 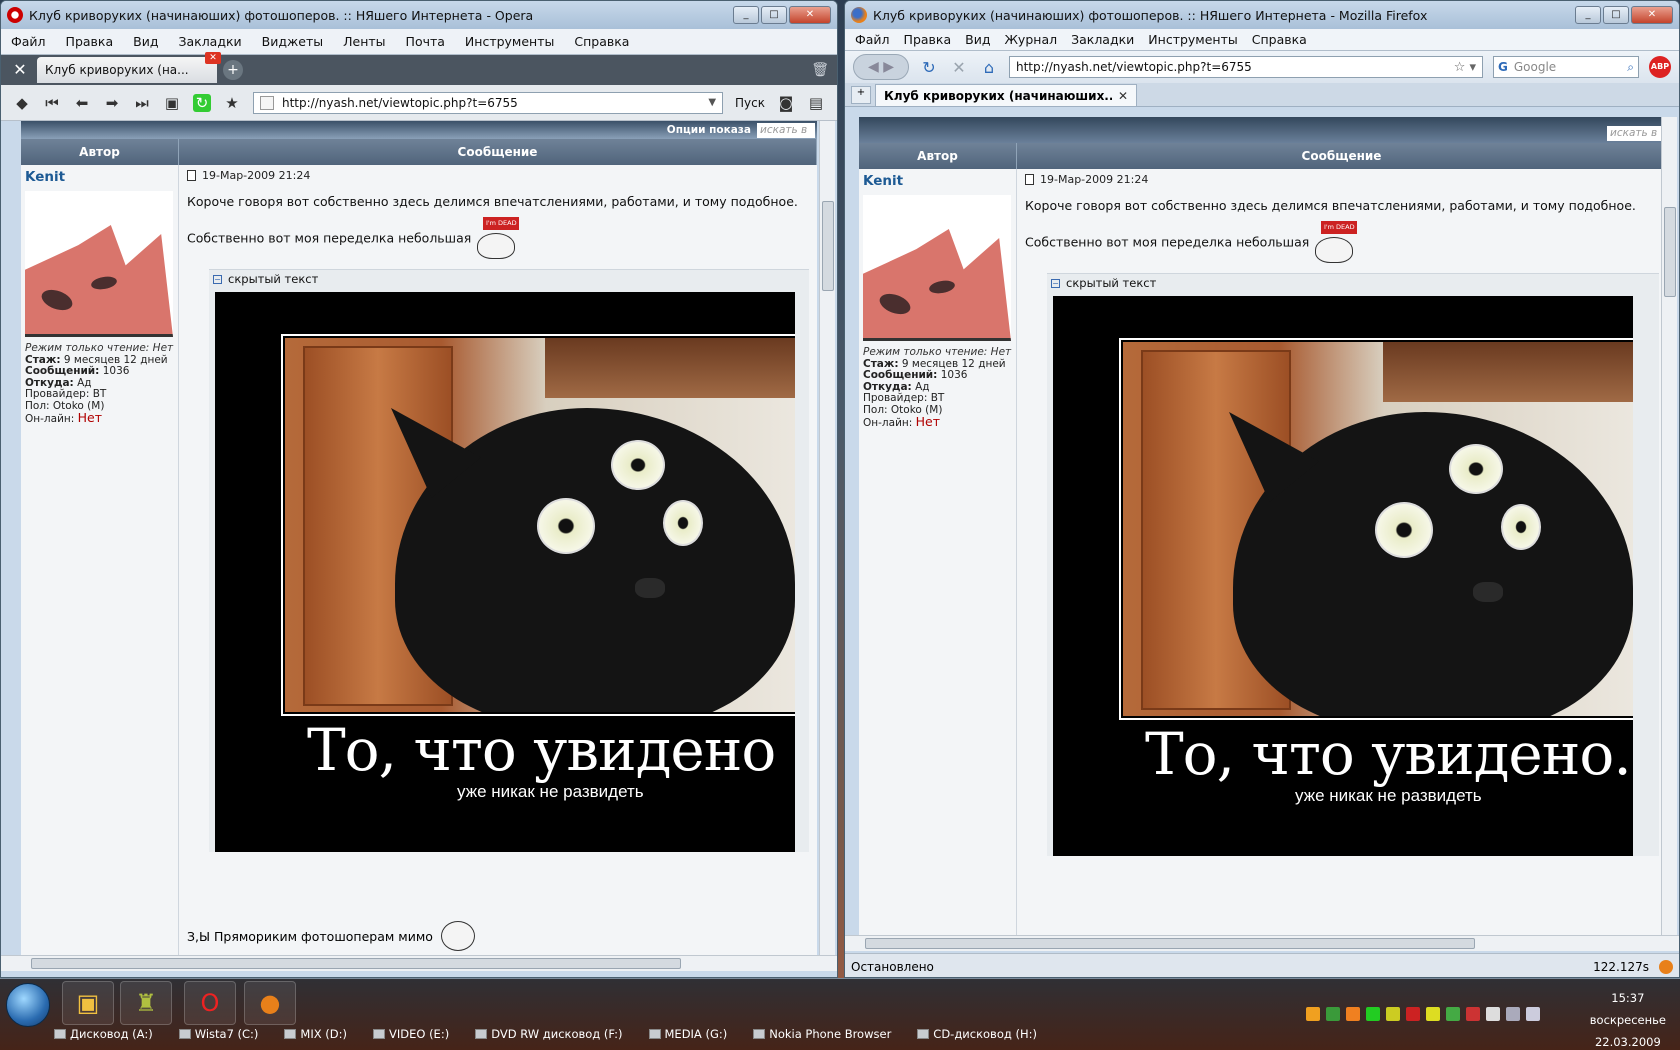 I want to click on firefox-horizontal-scrollbar, so click(x=1262, y=943).